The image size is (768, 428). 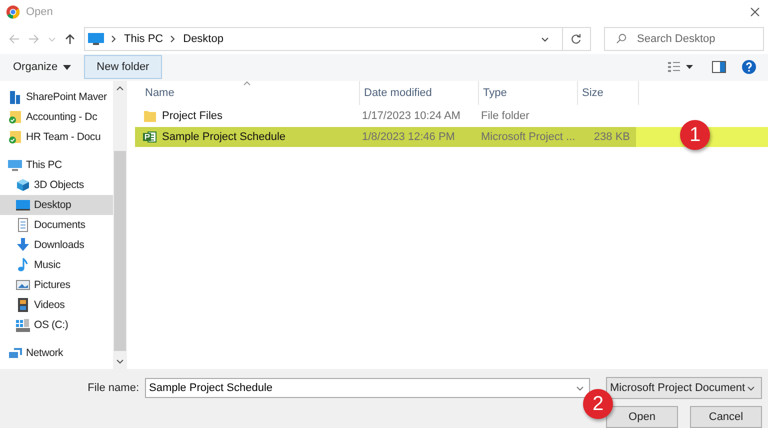 What do you see at coordinates (252, 93) in the screenshot?
I see `column-header: Name` at bounding box center [252, 93].